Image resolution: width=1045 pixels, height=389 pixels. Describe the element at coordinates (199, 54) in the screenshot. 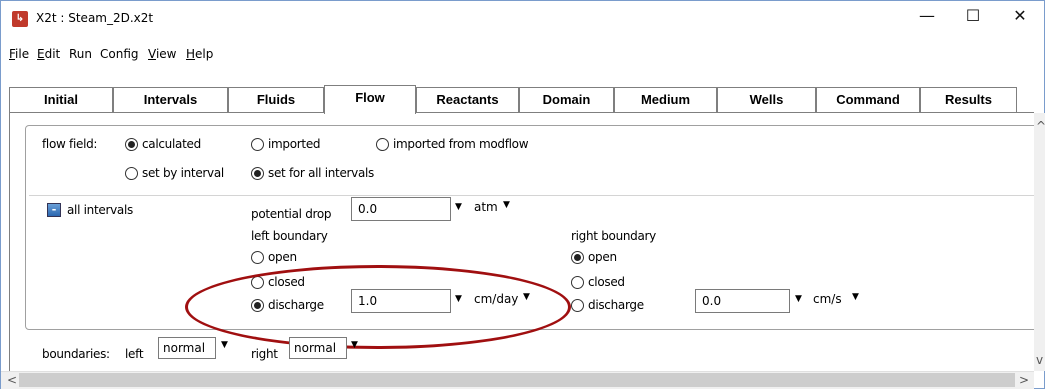

I see `menu-help: Help` at that location.